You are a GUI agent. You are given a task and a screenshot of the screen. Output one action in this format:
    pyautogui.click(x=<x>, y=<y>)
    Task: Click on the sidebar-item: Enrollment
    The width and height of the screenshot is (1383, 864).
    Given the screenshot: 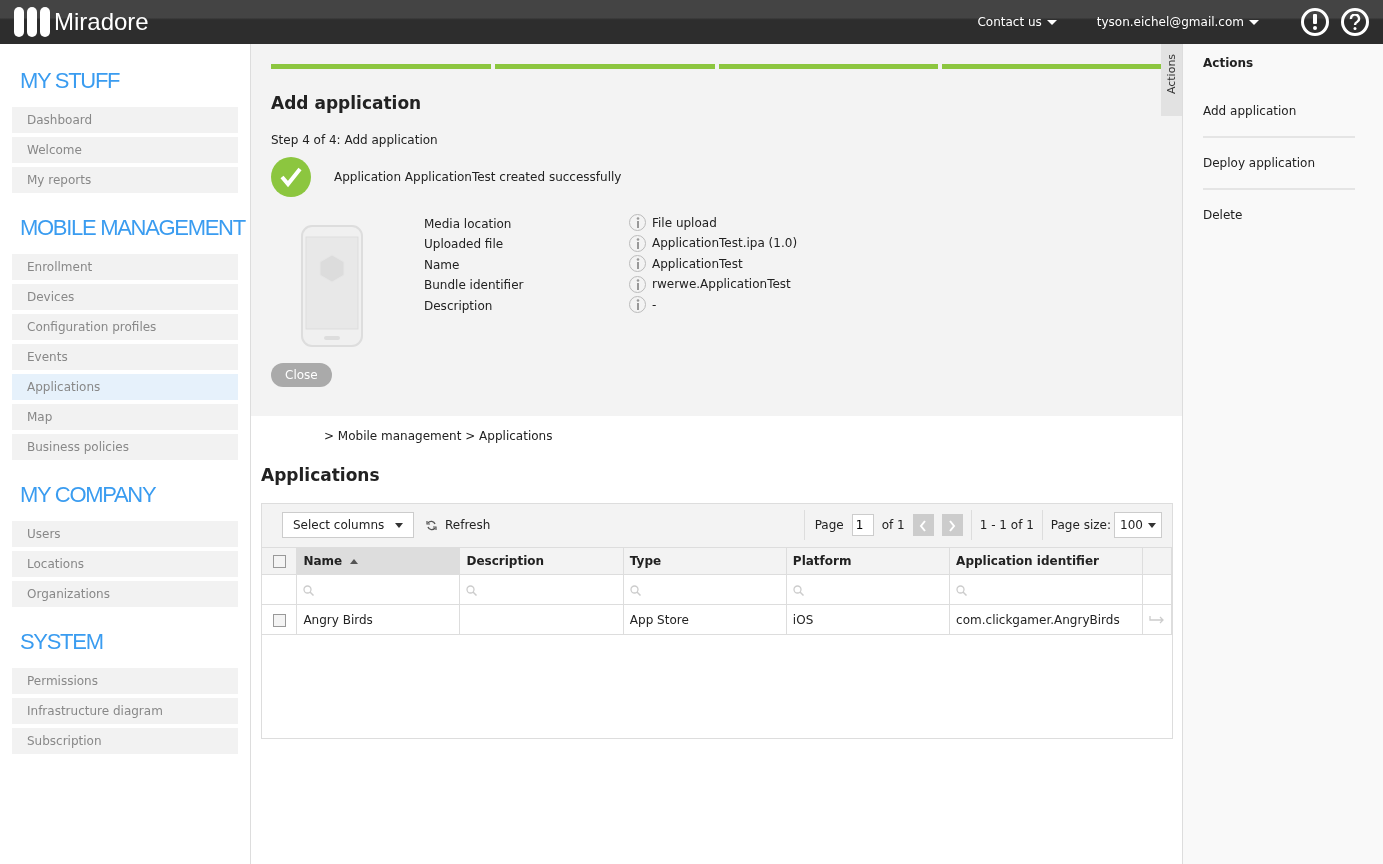 What is the action you would take?
    pyautogui.click(x=125, y=267)
    